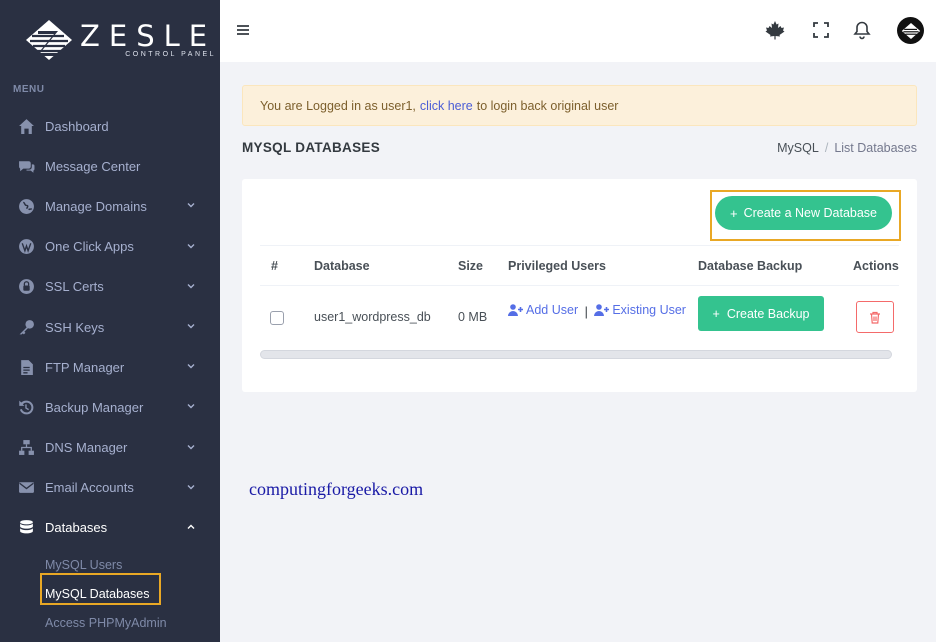  Describe the element at coordinates (110, 622) in the screenshot. I see `sidebar-subitem-access-phpmyadmin: Access PHPMyAdmin` at that location.